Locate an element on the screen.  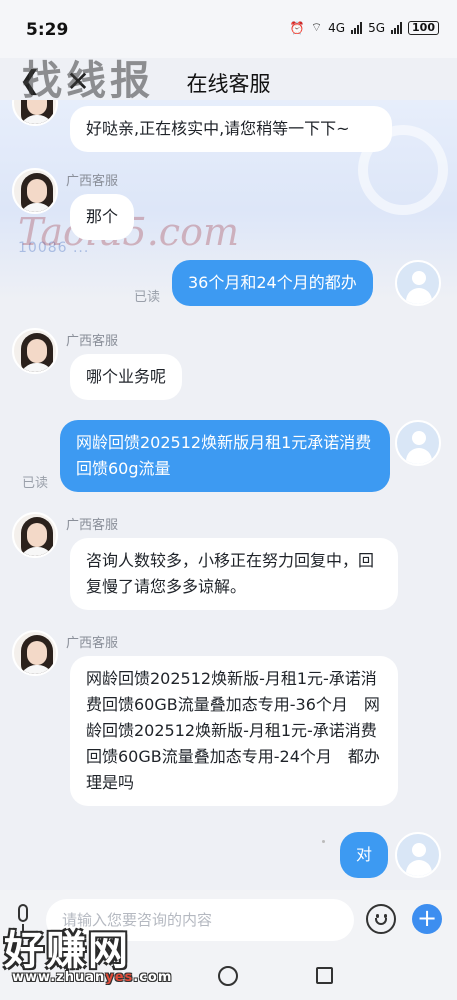
message-bubble-in: 咨询人数较多，小移正在努力回复中，回复慢了请您多多谅解。 is located at coordinates (234, 574).